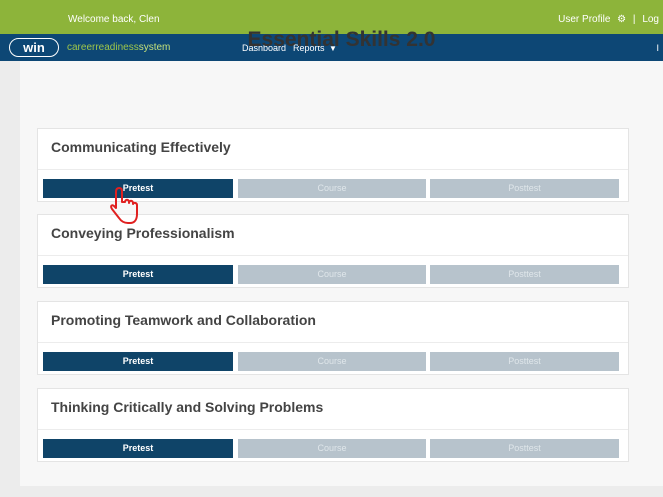 The image size is (663, 497). Describe the element at coordinates (114, 19) in the screenshot. I see `welcome-message: Welcome back, Clen` at that location.